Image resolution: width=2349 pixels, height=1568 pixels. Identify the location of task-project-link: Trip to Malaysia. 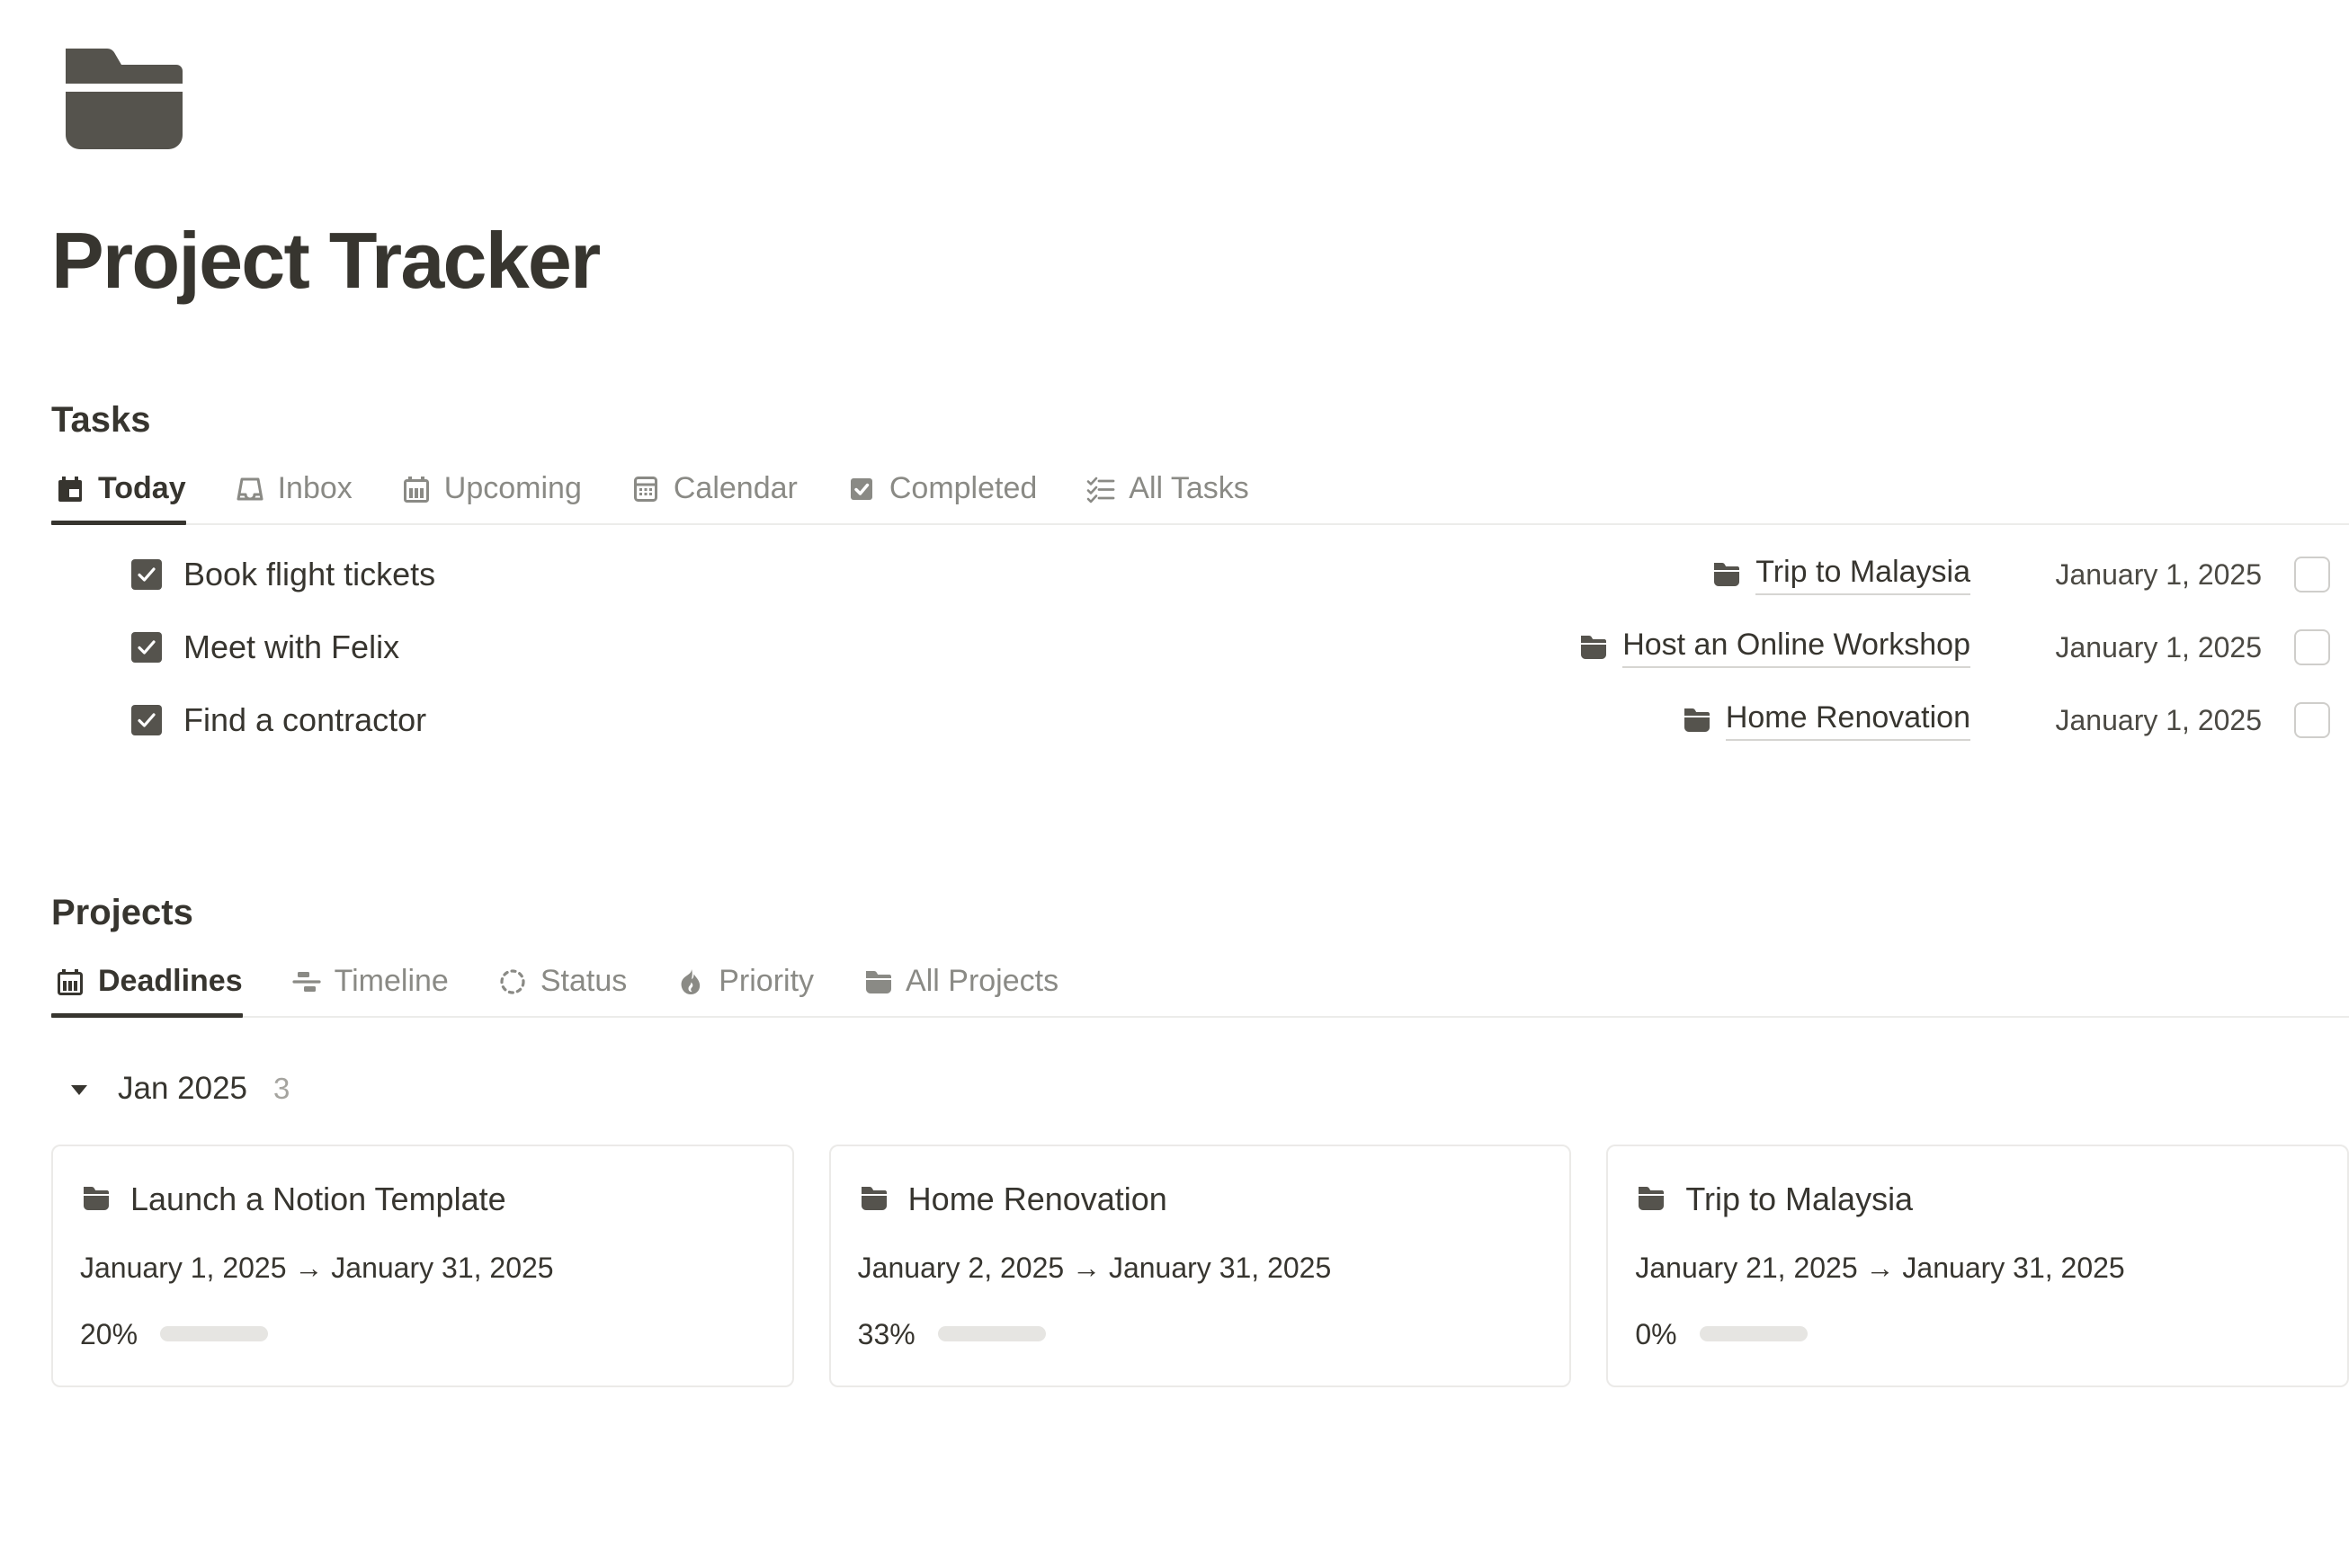
(1840, 574).